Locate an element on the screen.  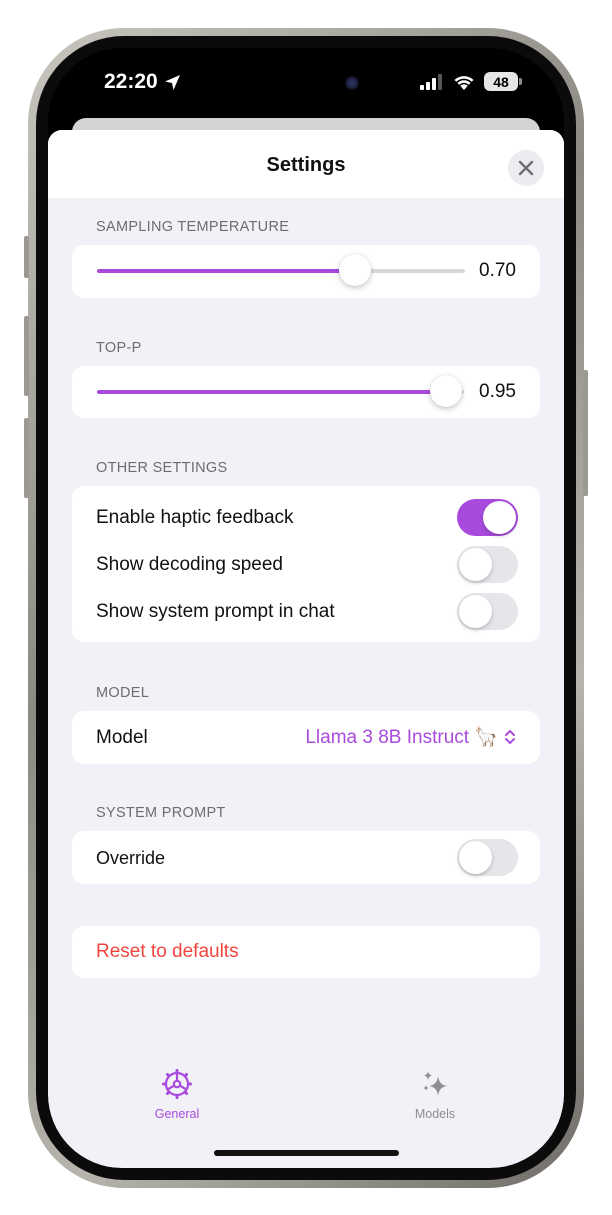
camera-icon is located at coordinates (352, 83).